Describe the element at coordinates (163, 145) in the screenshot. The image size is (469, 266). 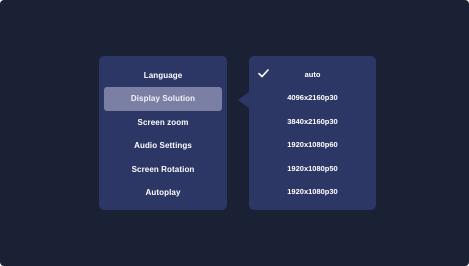
I see `menu-item-audio-settings: Audio Settings` at that location.